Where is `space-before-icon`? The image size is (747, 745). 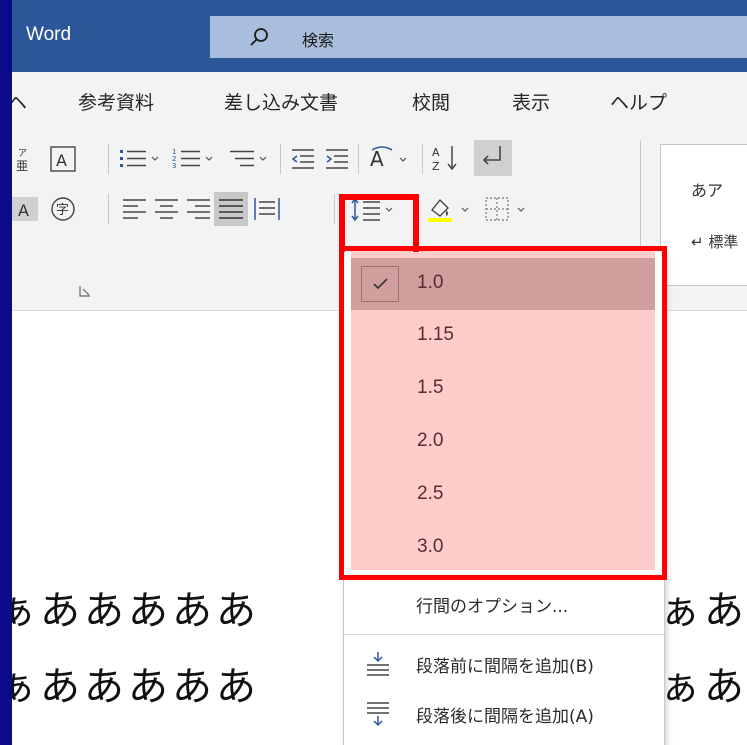
space-before-icon is located at coordinates (378, 664).